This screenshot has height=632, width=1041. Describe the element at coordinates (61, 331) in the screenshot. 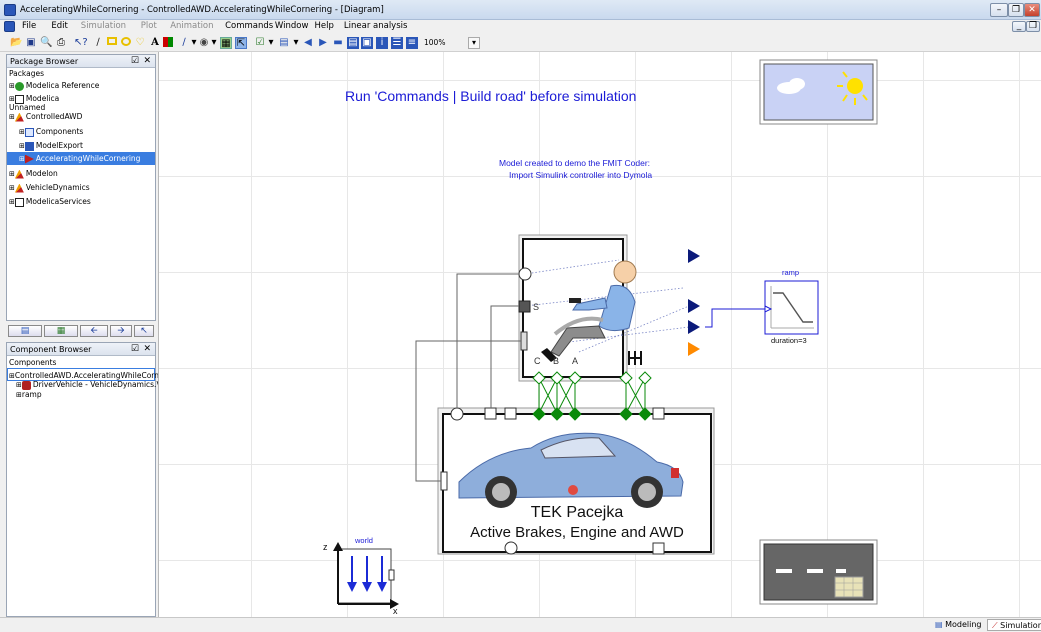

I see `tree-view-icon: ▦` at that location.